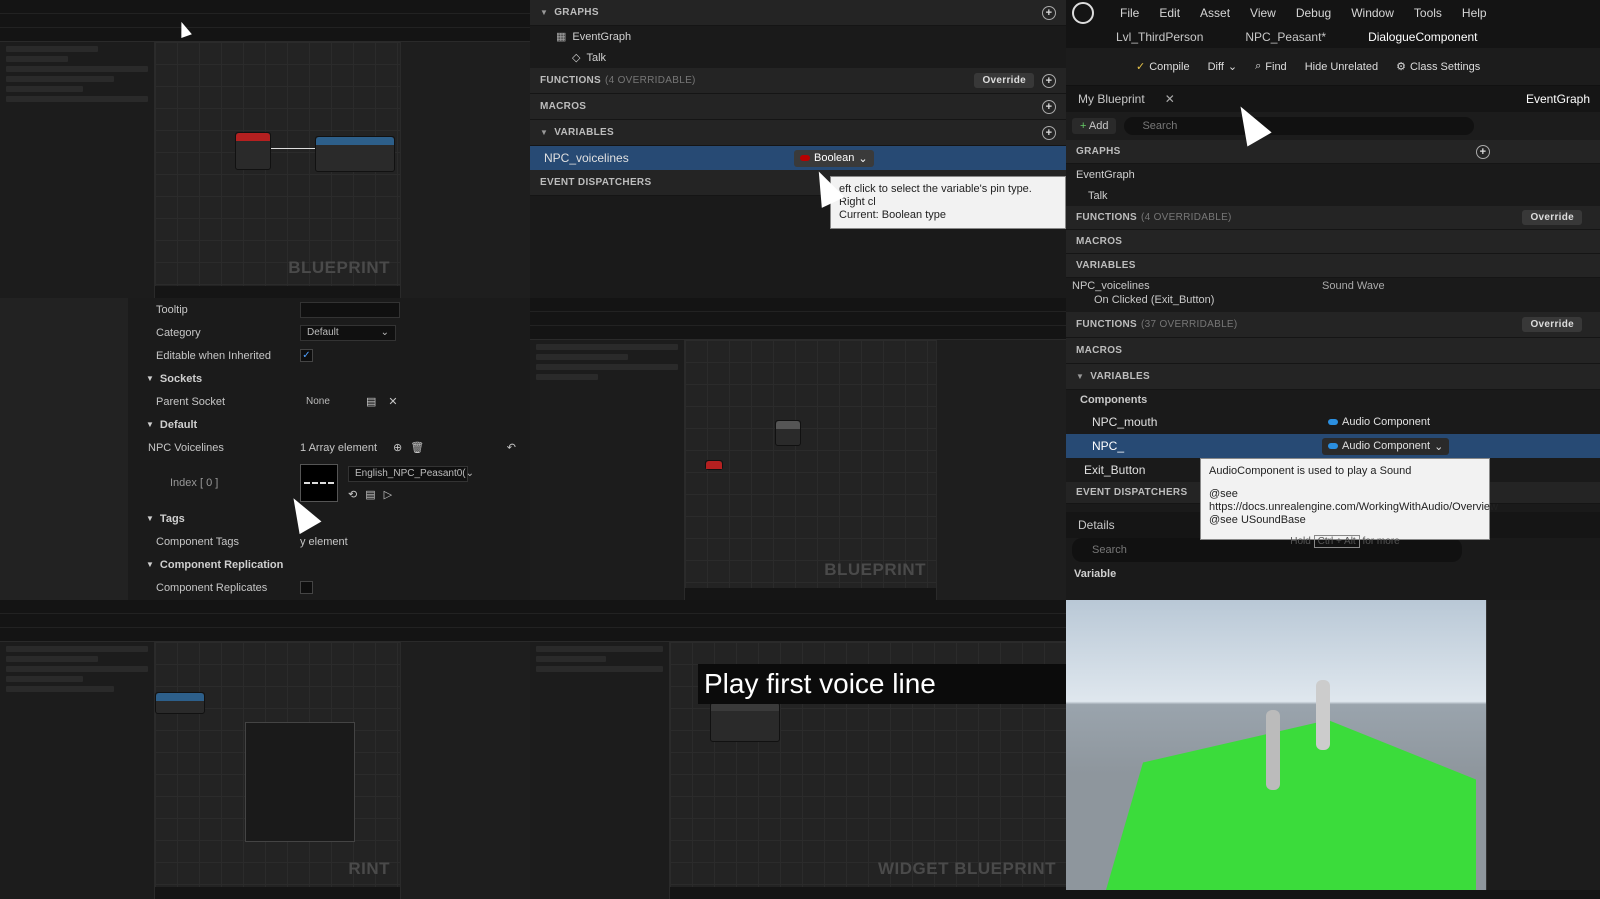 This screenshot has width=1600, height=899. What do you see at coordinates (397, 447) in the screenshot?
I see `add-element-icon: ⊕` at bounding box center [397, 447].